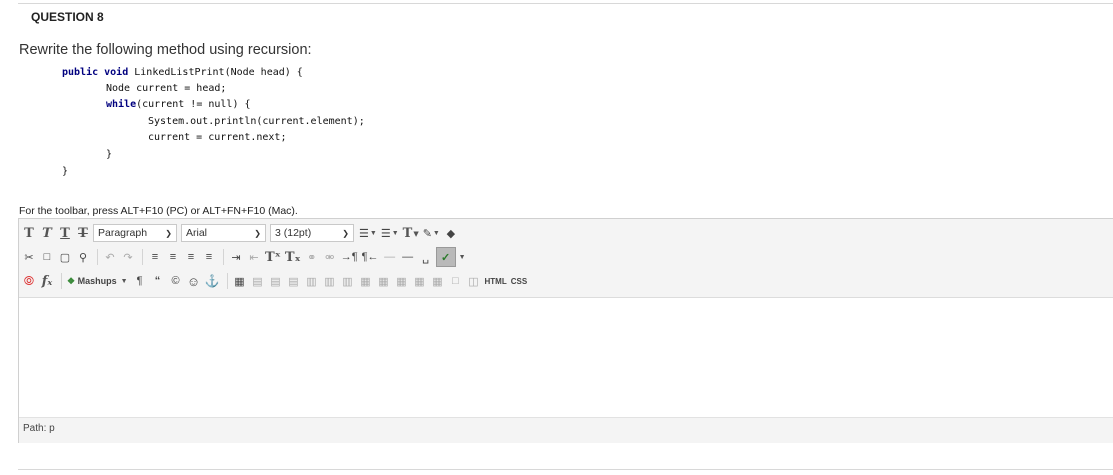  Describe the element at coordinates (384, 281) in the screenshot. I see `table-merge-cells-button: ▦` at that location.